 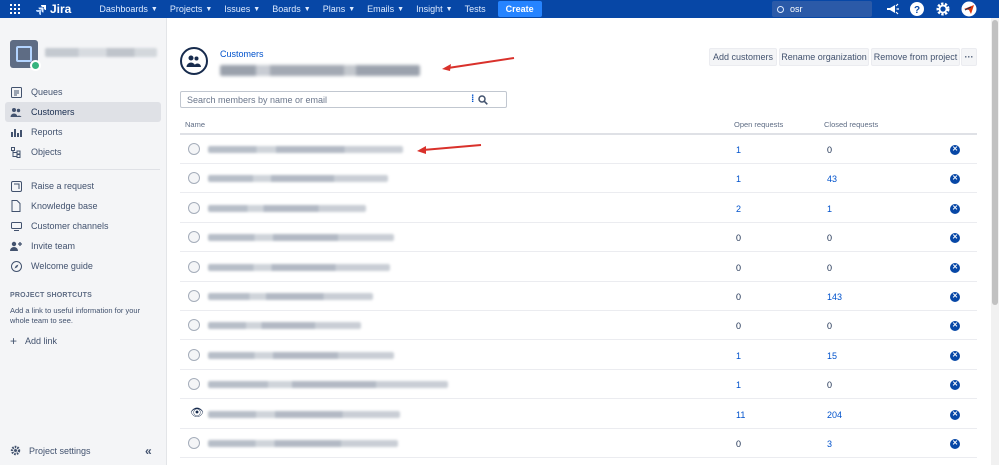 What do you see at coordinates (83, 226) in the screenshot?
I see `sidebar-item-customer-channels: Customer channels` at bounding box center [83, 226].